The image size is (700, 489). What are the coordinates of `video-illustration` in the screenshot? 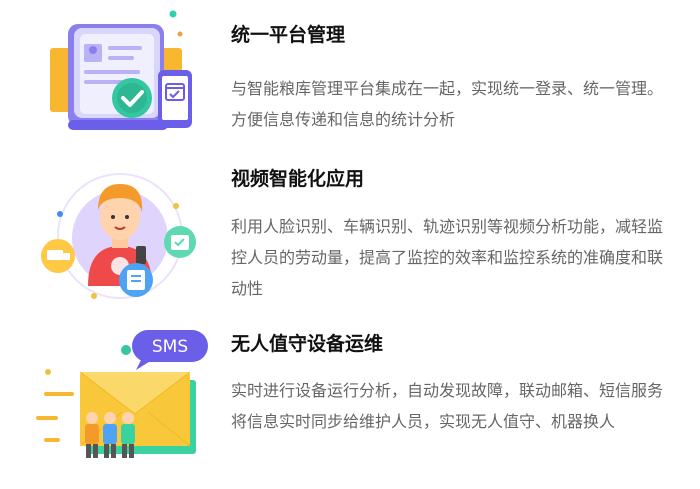 It's located at (118, 236).